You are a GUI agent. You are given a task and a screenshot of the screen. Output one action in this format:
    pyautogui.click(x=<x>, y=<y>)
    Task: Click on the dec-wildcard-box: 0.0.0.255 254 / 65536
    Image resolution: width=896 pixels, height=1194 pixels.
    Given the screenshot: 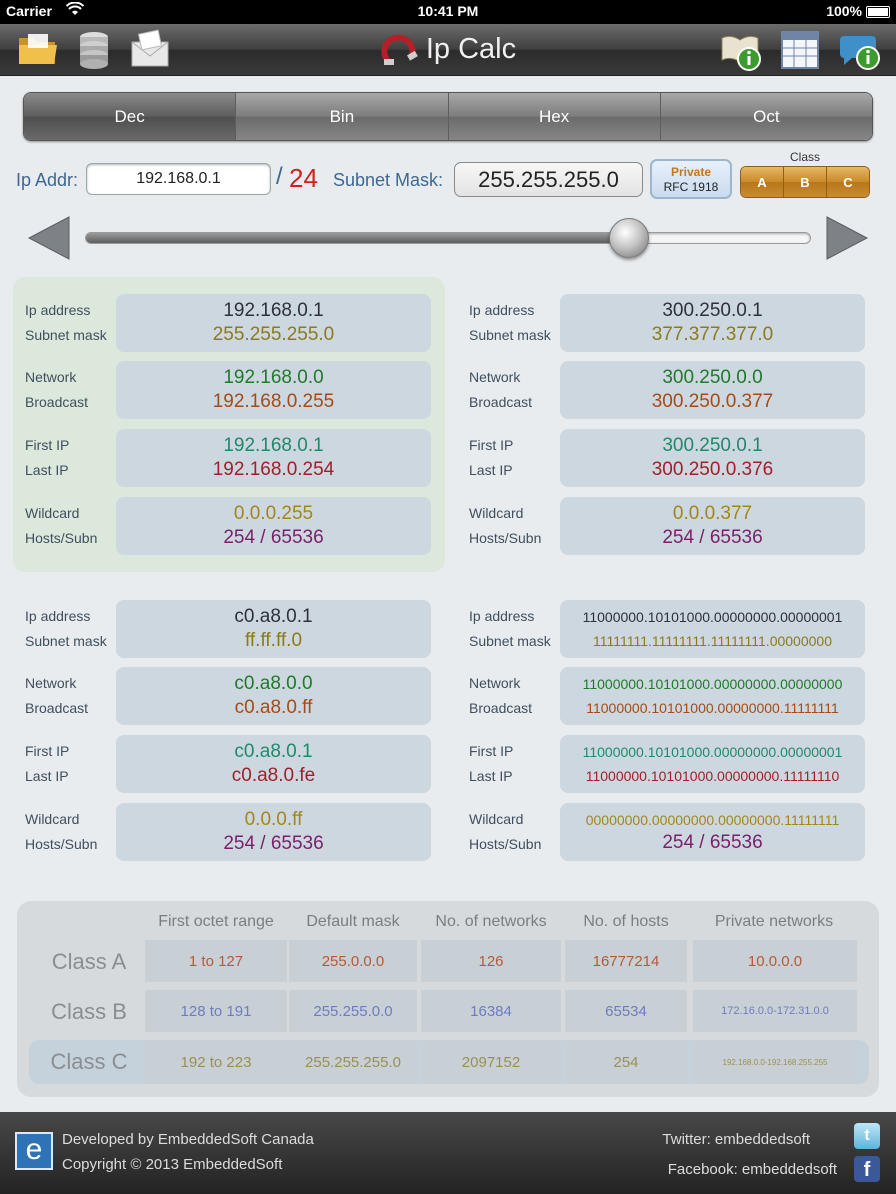 What is the action you would take?
    pyautogui.click(x=273, y=526)
    